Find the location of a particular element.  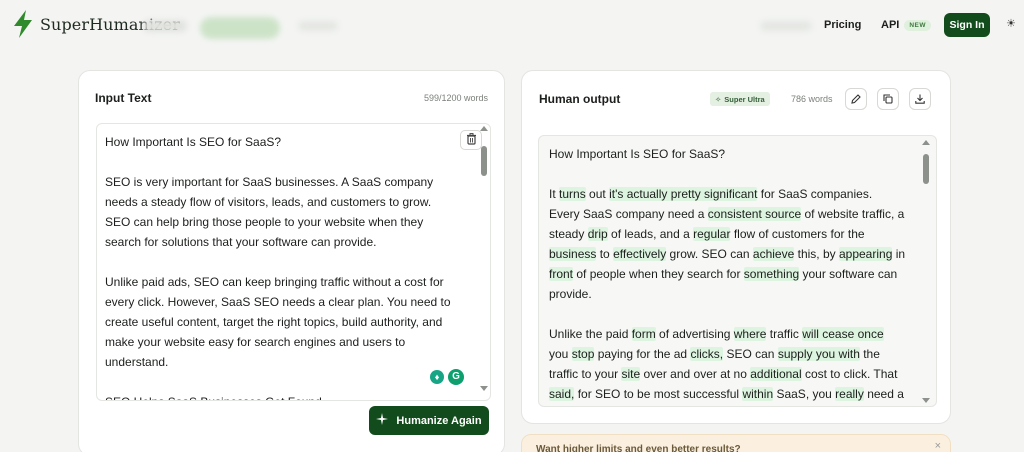

highlighted-phrase: business is located at coordinates (573, 254).